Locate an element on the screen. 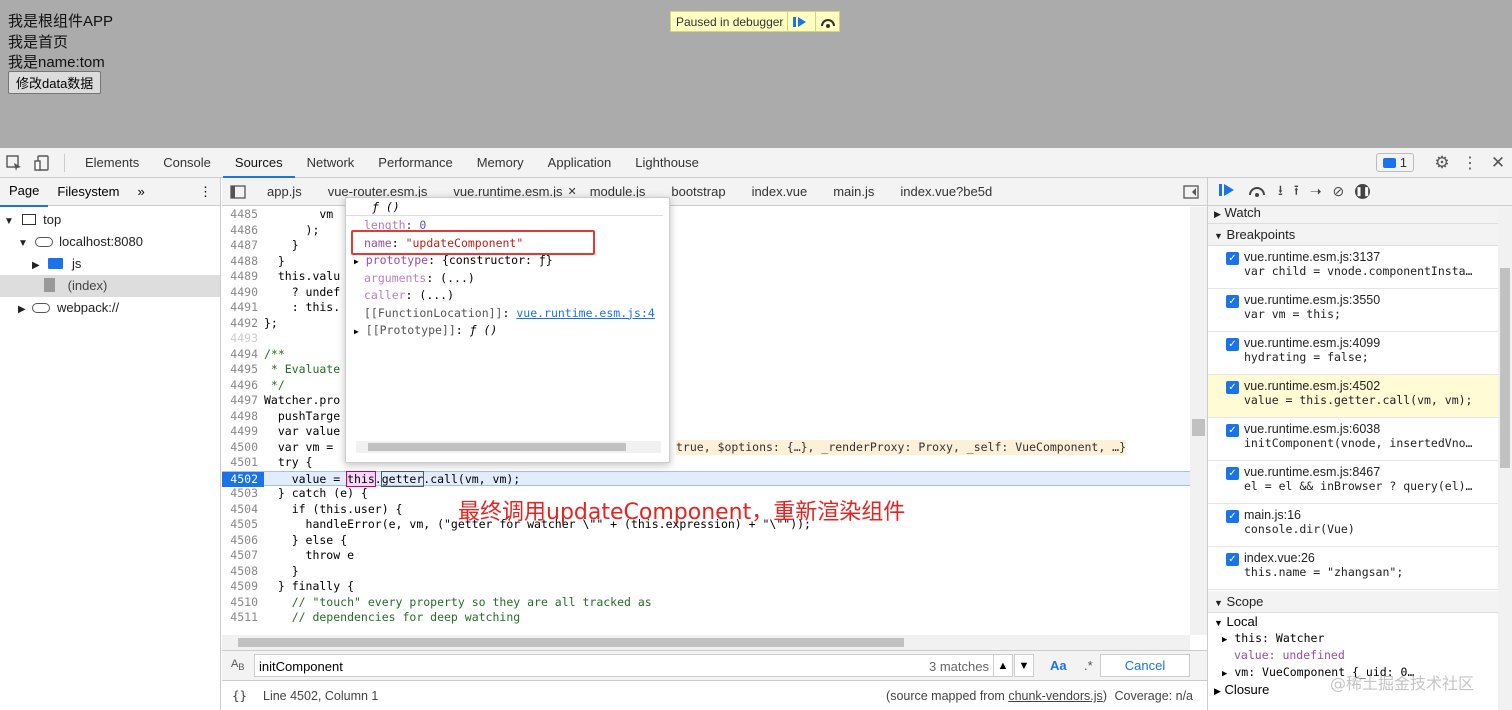  gear-icon: ⚙ is located at coordinates (1442, 163).